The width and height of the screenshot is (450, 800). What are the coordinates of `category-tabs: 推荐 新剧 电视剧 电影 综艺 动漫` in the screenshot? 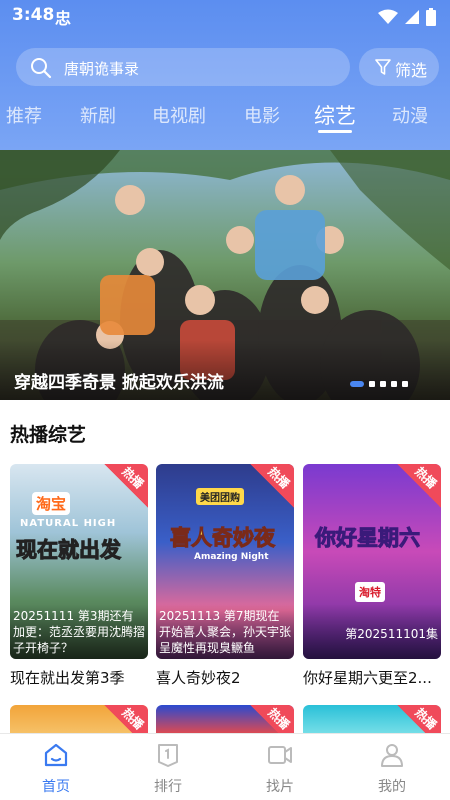 It's located at (225, 118).